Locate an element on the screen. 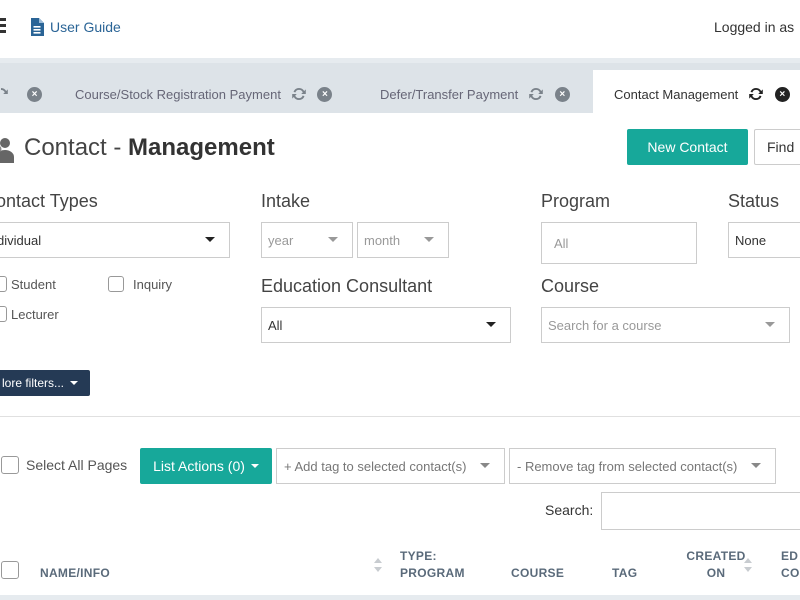  column-header-created-line1: CREATED is located at coordinates (716, 556).